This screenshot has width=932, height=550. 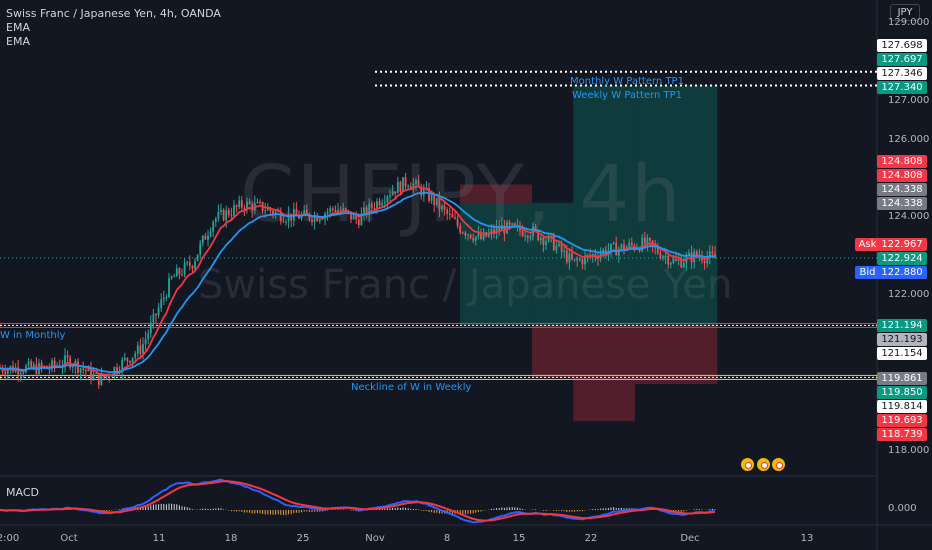 What do you see at coordinates (604, 373) in the screenshot?
I see `position-loss-zone` at bounding box center [604, 373].